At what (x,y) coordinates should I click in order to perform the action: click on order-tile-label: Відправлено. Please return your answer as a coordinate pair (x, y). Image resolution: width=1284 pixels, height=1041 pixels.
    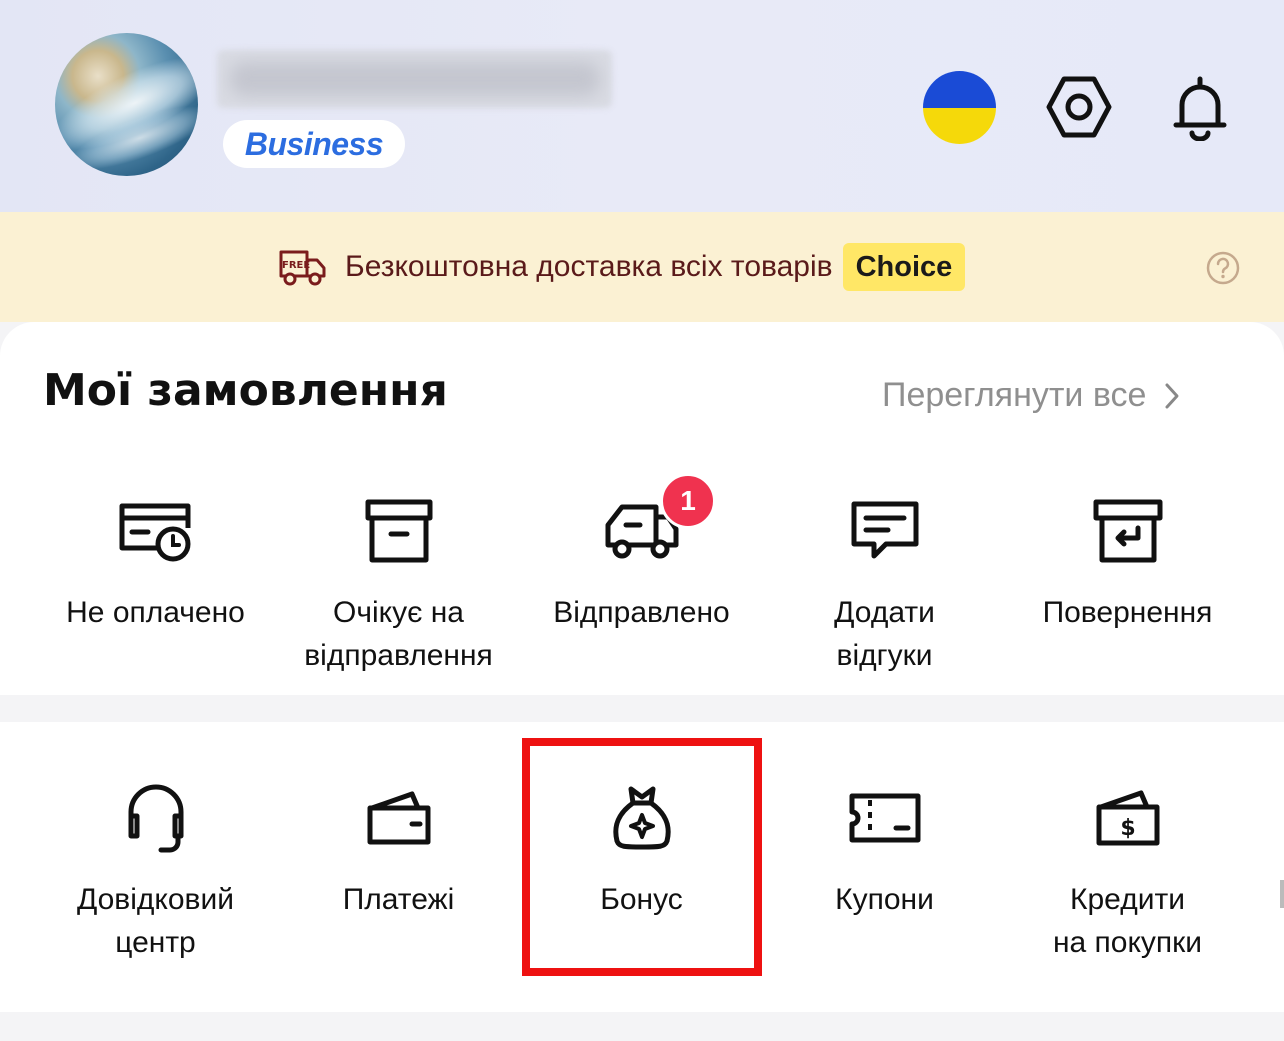
    Looking at the image, I should click on (641, 612).